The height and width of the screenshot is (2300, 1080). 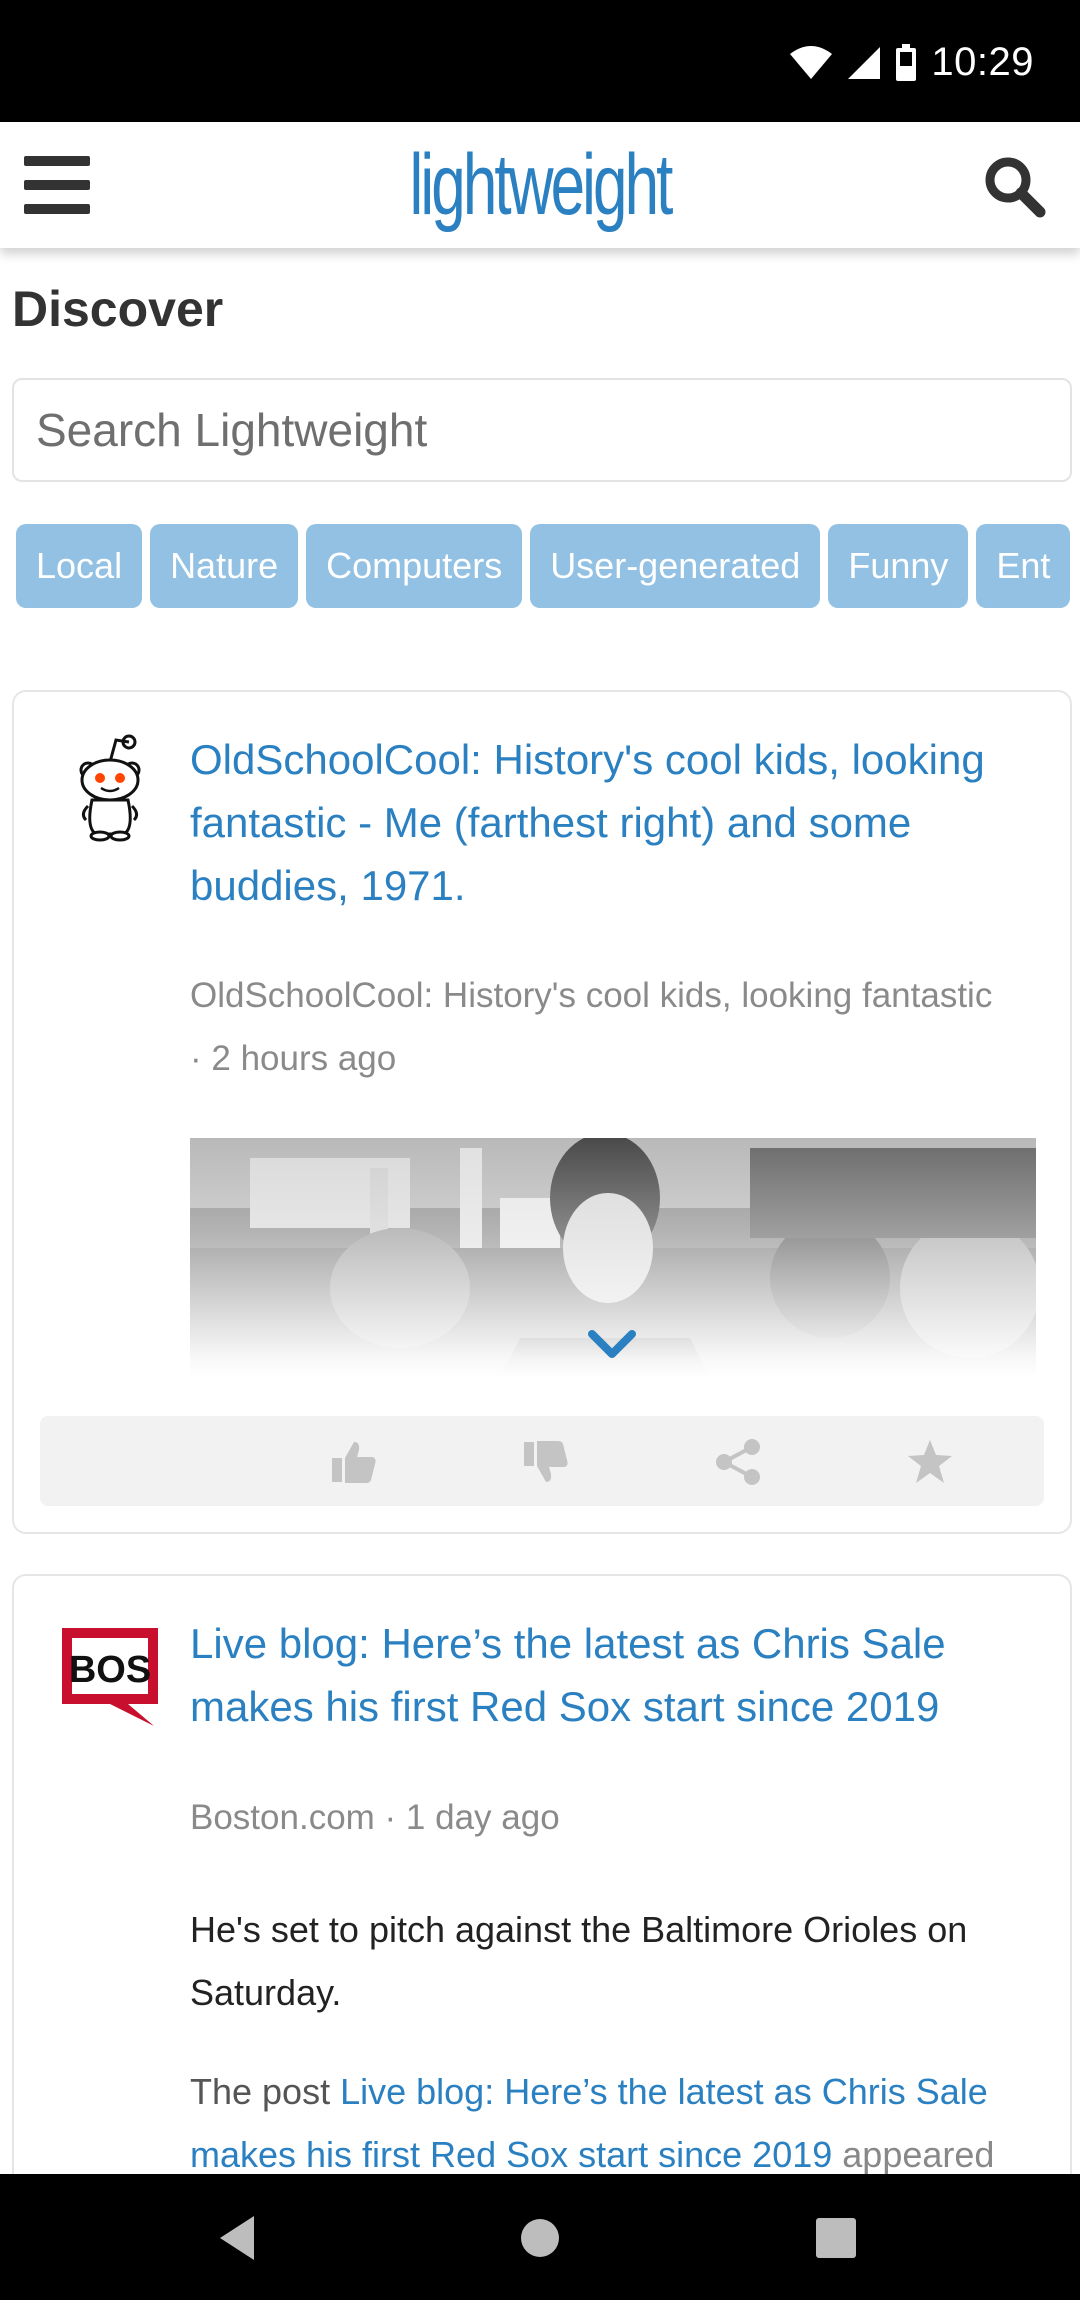 I want to click on status-icons: 10:29, so click(x=911, y=62).